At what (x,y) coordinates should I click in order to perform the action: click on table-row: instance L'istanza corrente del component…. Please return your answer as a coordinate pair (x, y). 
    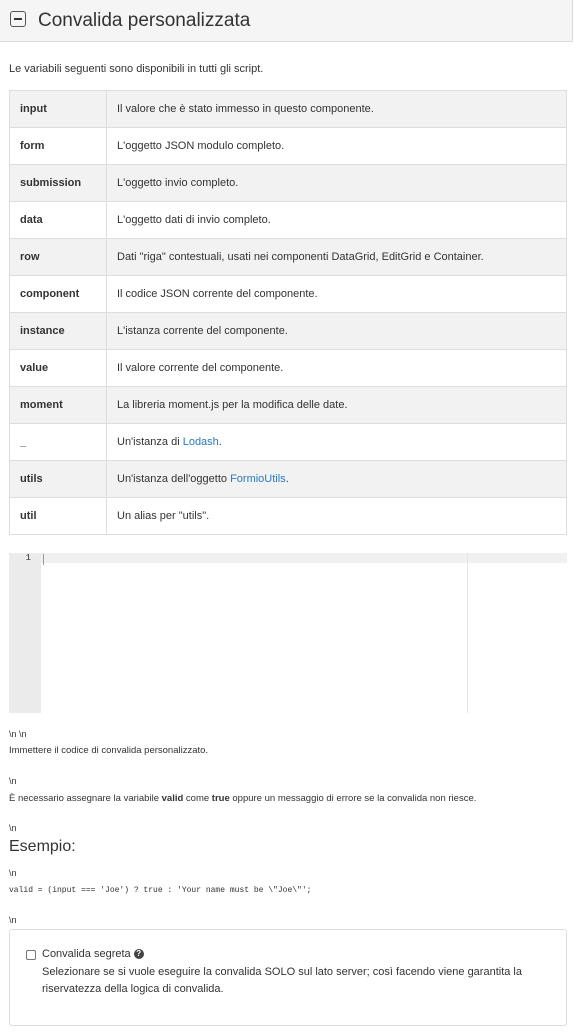
    Looking at the image, I should click on (288, 331).